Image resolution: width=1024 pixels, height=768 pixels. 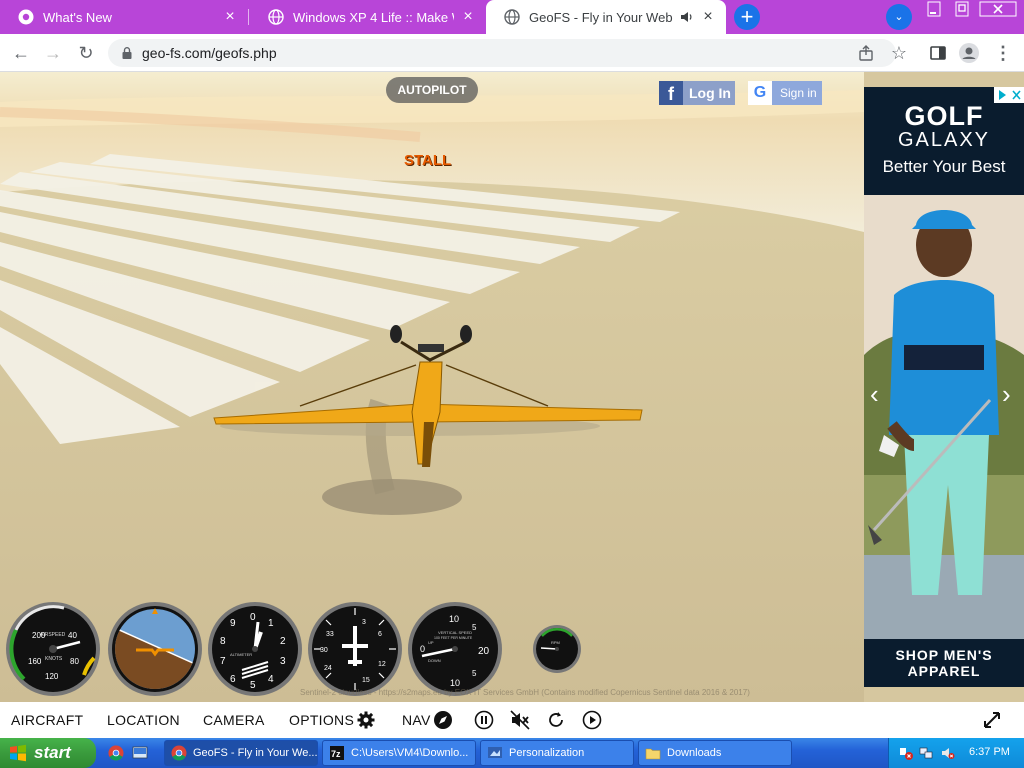 What do you see at coordinates (253, 617) in the screenshot?
I see `svg-text: 0` at bounding box center [253, 617].